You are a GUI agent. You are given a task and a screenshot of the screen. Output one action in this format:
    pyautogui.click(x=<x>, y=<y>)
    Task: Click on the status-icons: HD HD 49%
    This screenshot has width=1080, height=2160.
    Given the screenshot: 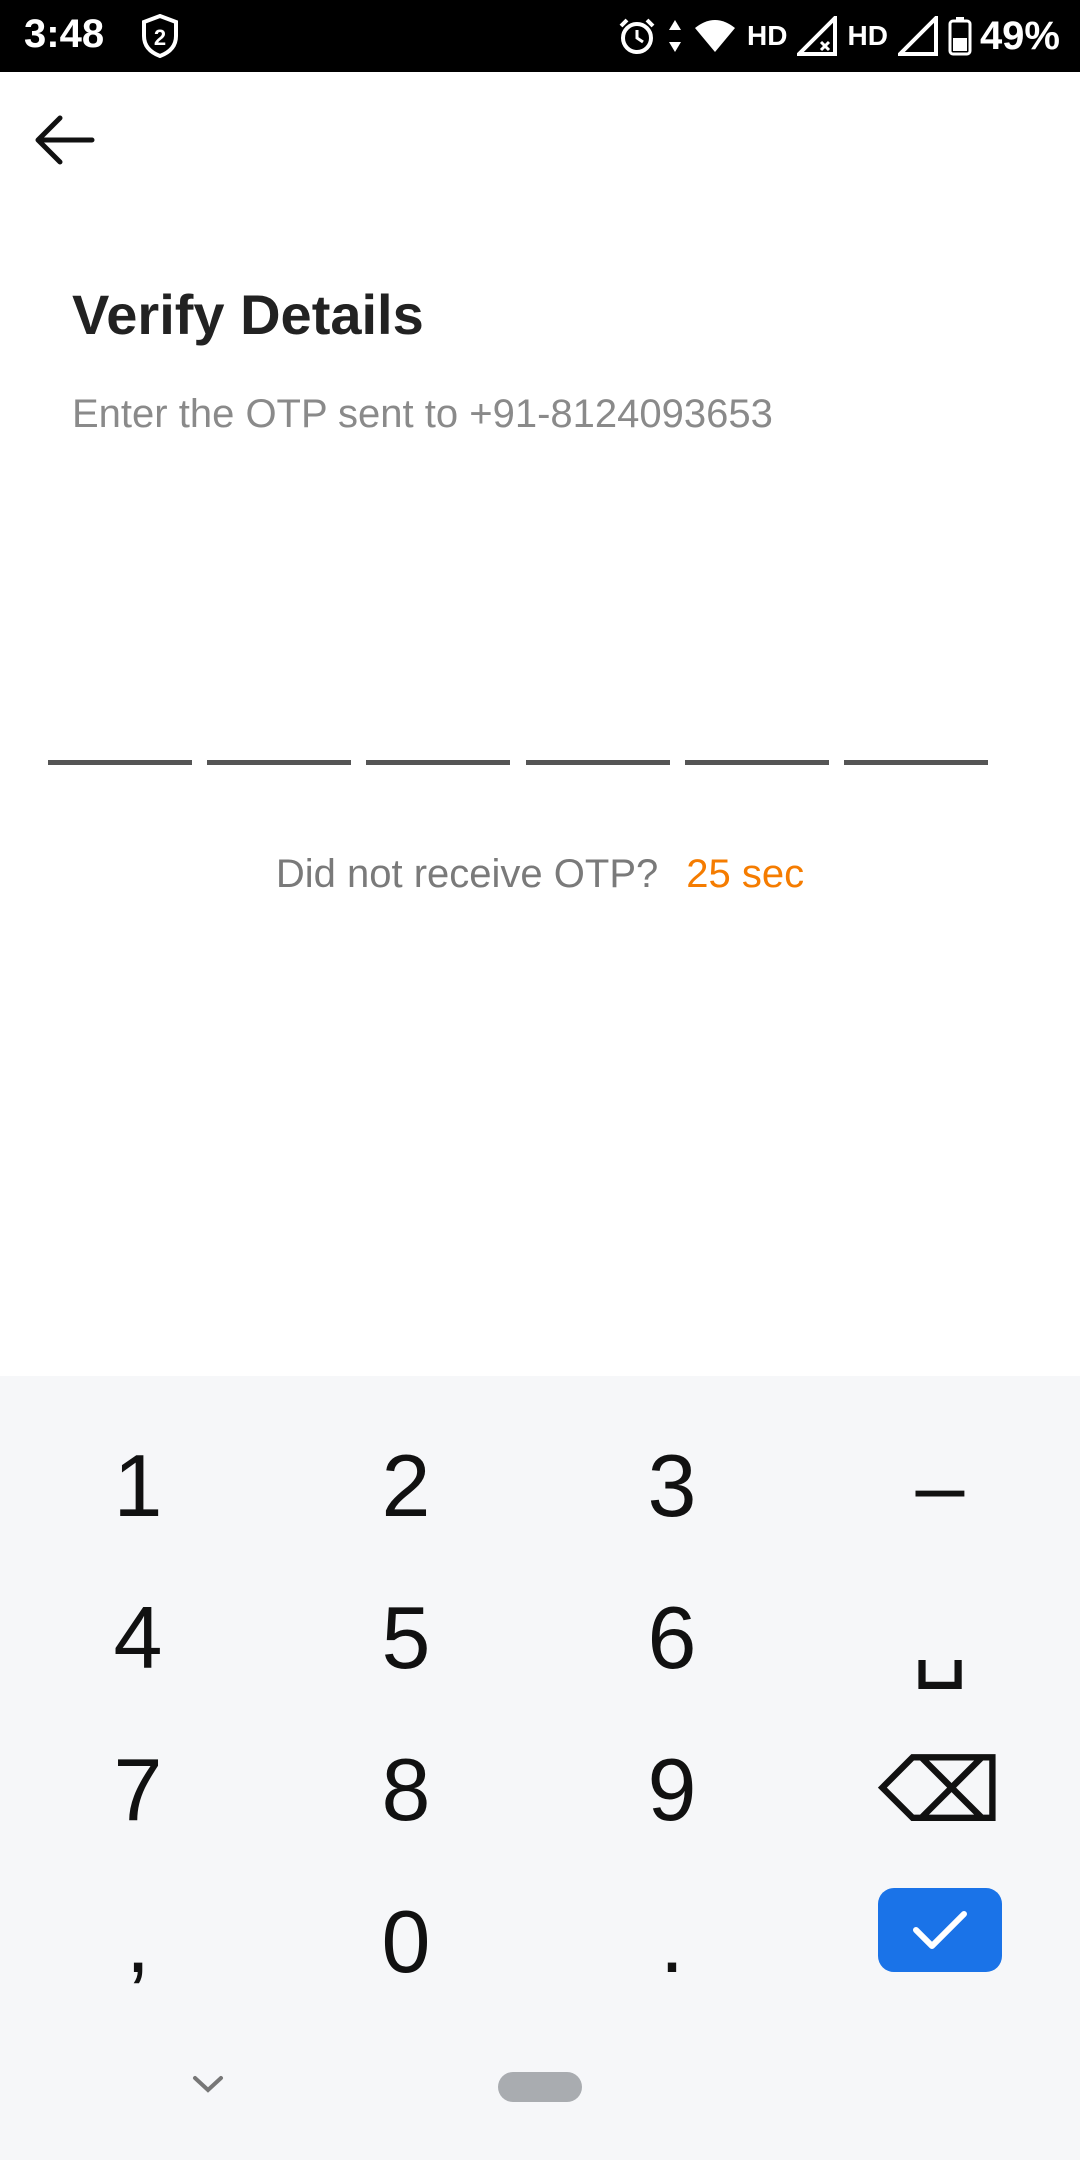 What is the action you would take?
    pyautogui.click(x=833, y=36)
    